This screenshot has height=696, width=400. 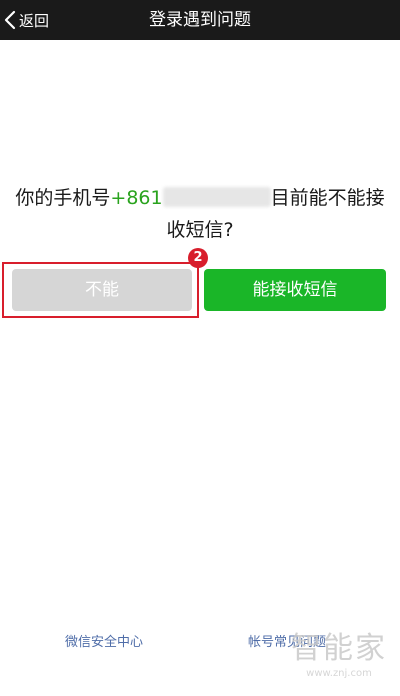 I want to click on watermark-url: www.znj.com, so click(x=339, y=673).